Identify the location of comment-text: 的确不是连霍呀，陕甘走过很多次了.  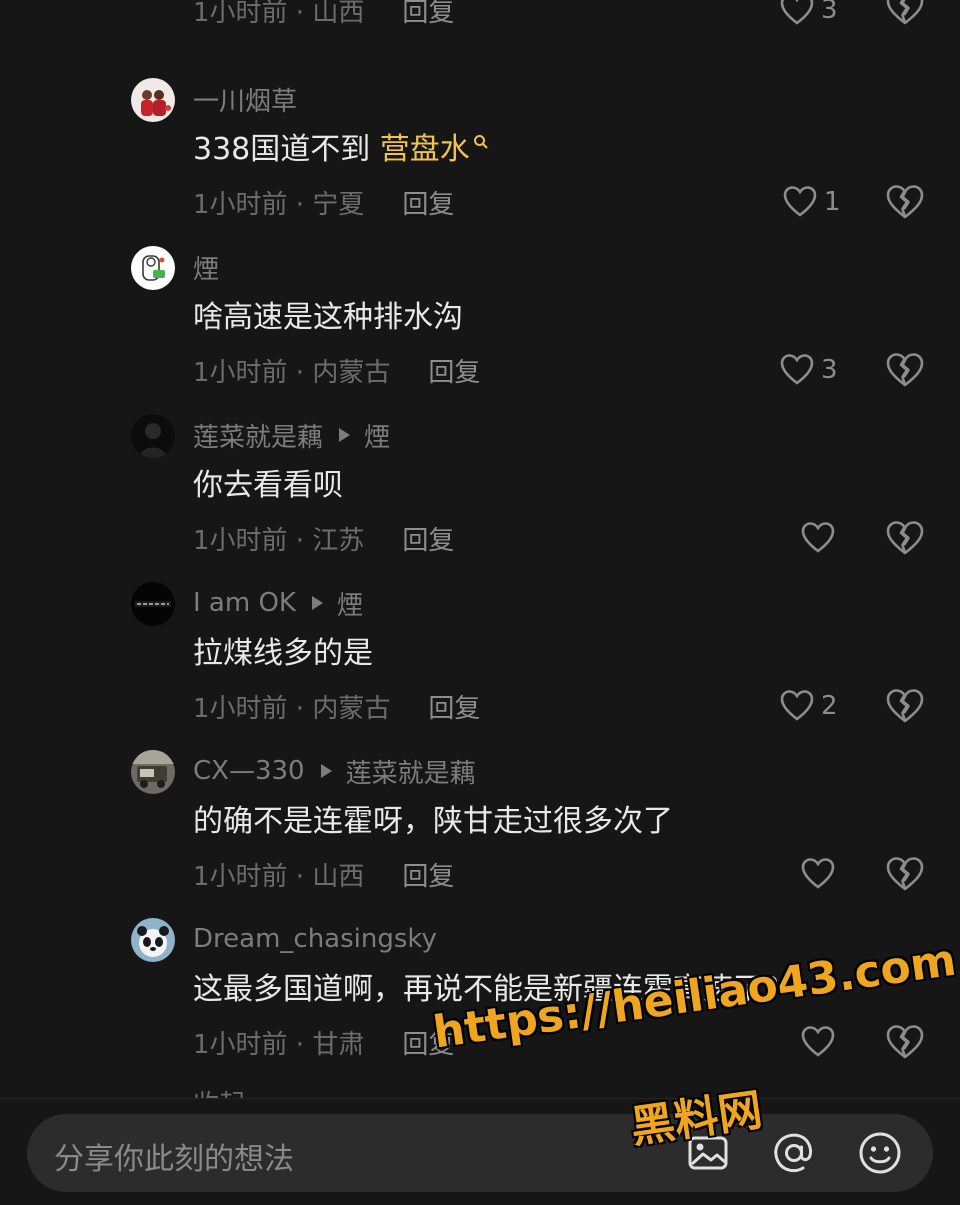
(433, 821).